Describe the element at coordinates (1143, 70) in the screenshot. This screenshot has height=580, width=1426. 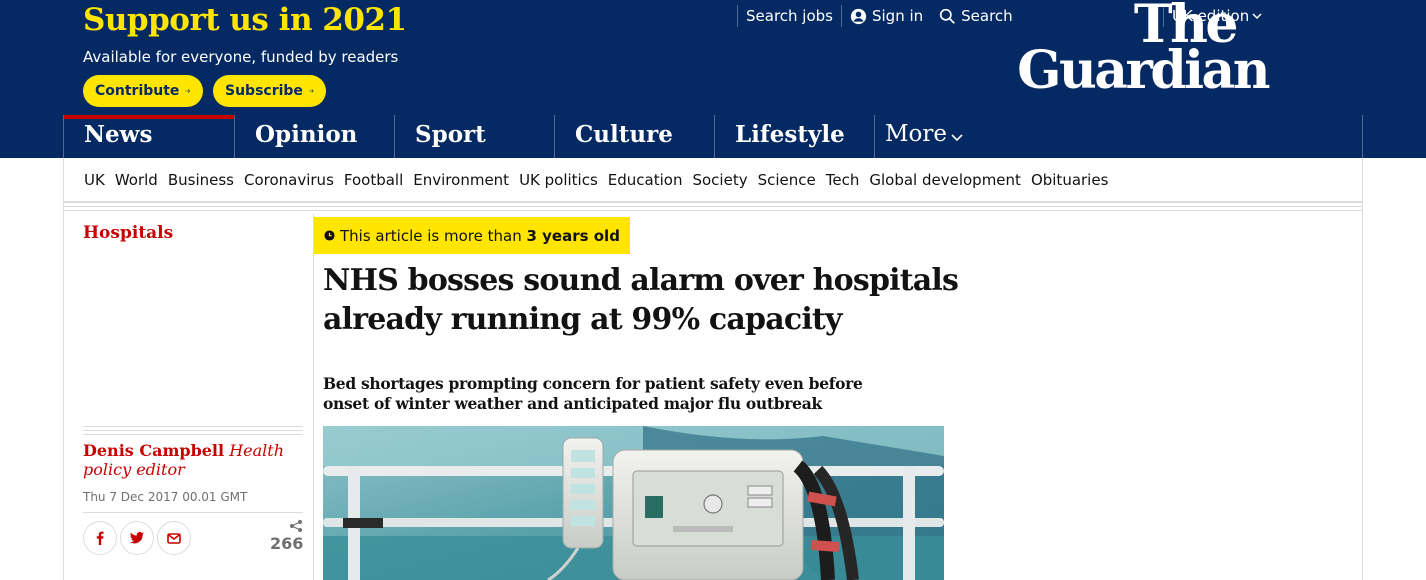
I see `logo-line-guardian: Guardian` at that location.